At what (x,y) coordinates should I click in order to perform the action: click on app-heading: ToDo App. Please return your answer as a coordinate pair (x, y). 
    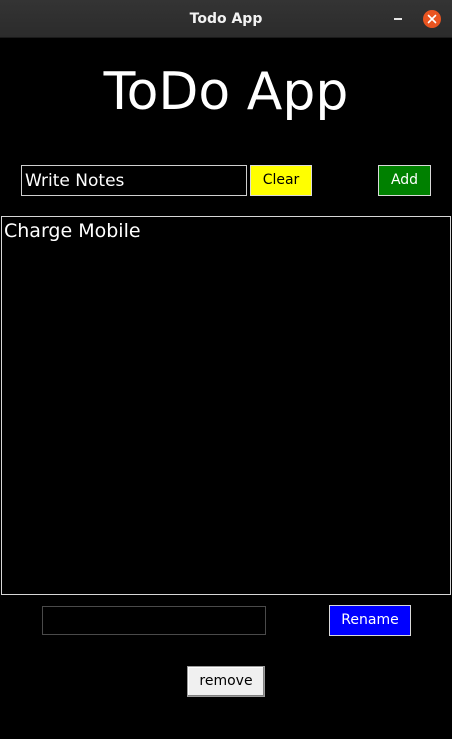
    Looking at the image, I should click on (226, 92).